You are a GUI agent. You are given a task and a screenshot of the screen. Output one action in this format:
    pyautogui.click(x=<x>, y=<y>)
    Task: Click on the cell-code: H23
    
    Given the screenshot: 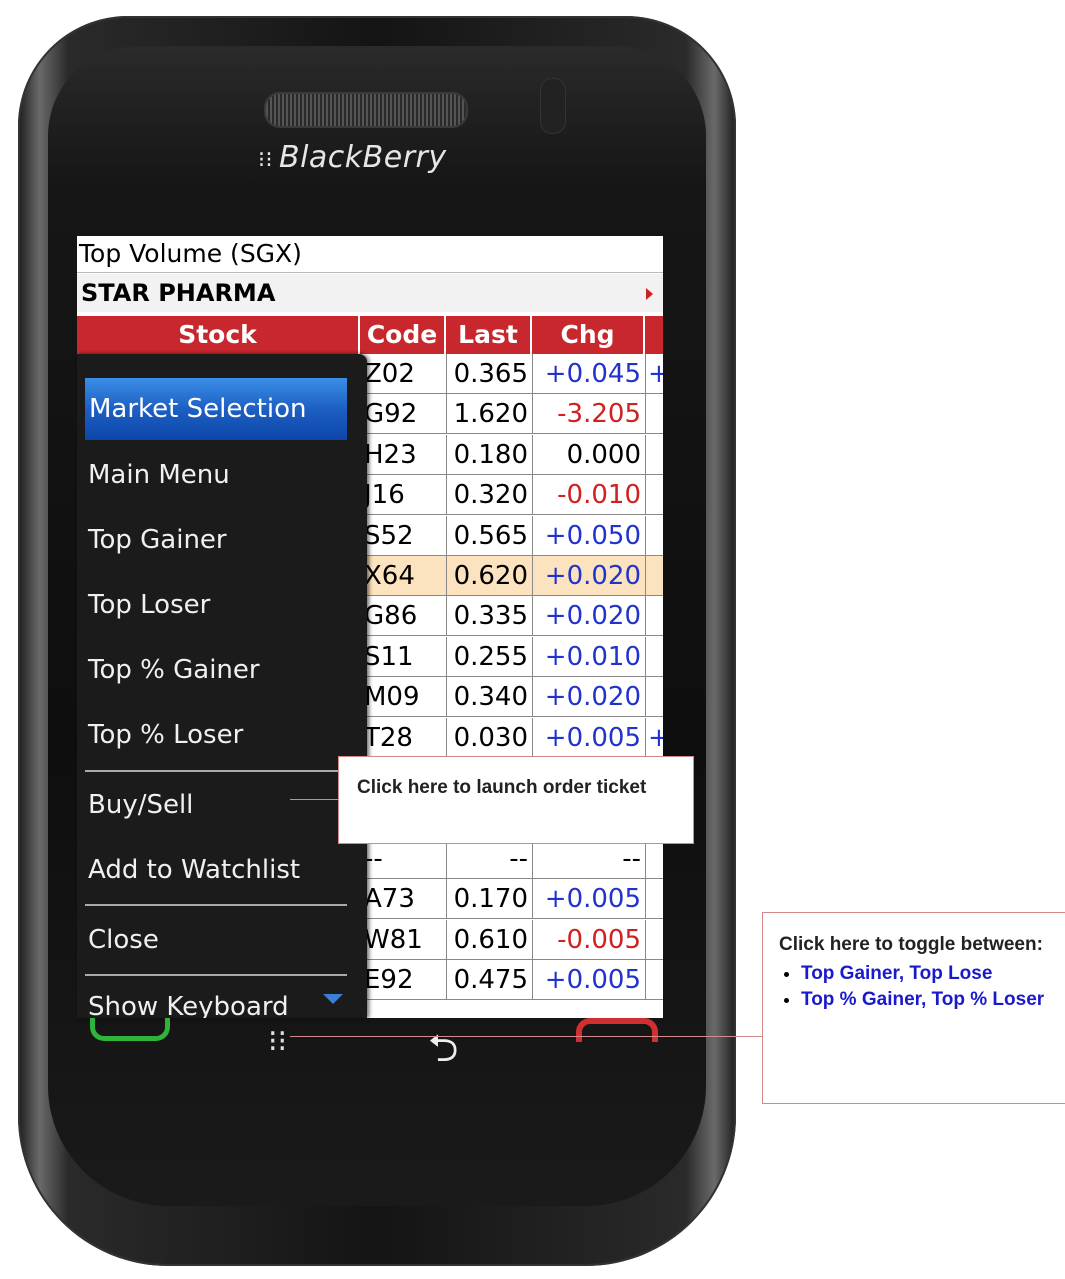 What is the action you would take?
    pyautogui.click(x=390, y=454)
    